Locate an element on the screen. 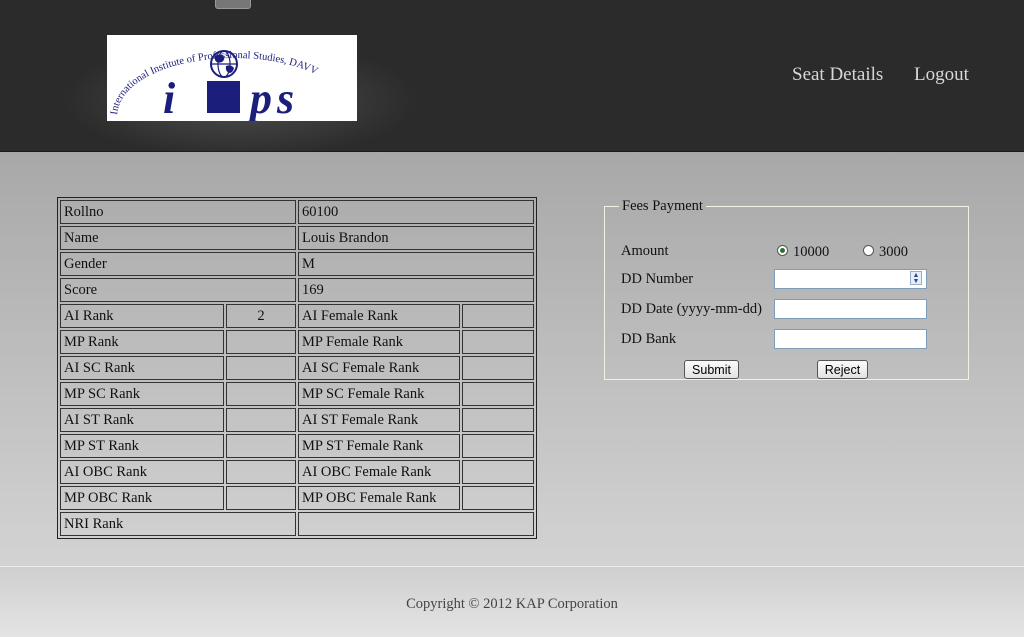 Image resolution: width=1024 pixels, height=637 pixels. row-value: M is located at coordinates (416, 264).